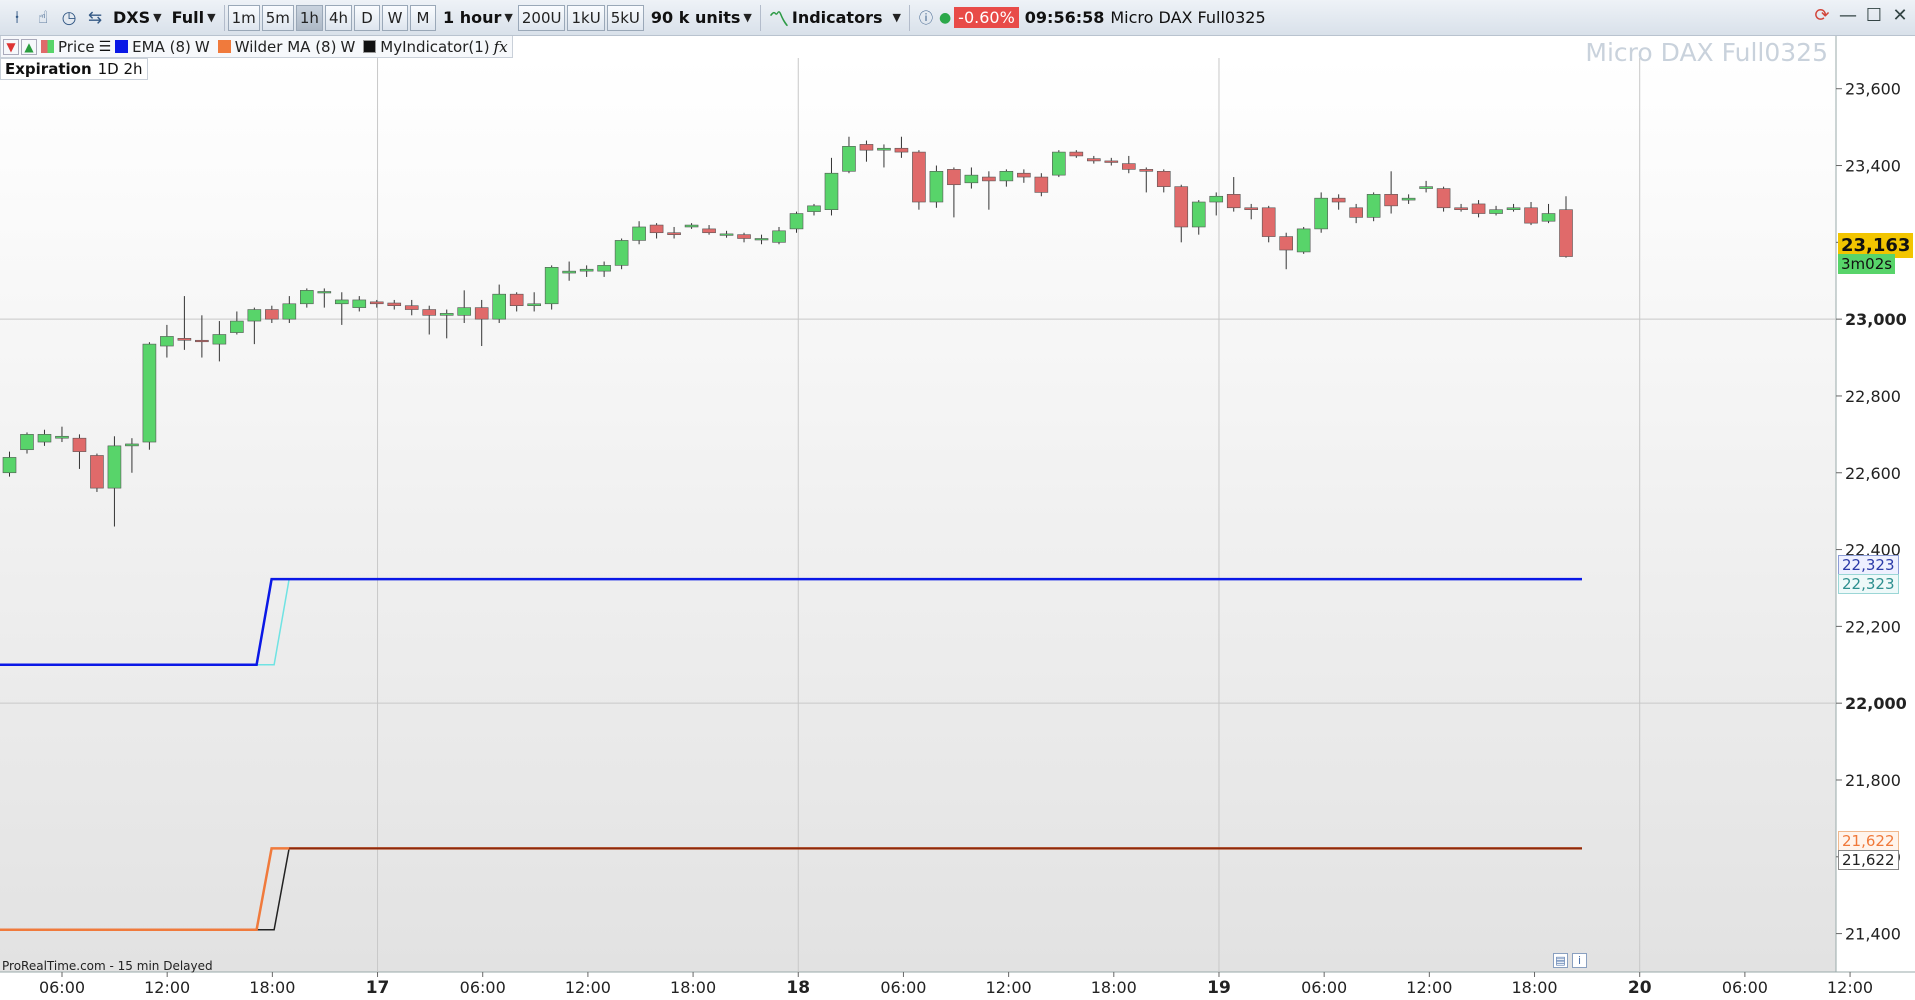 The width and height of the screenshot is (1915, 1000). I want to click on info-icon: i, so click(1579, 960).